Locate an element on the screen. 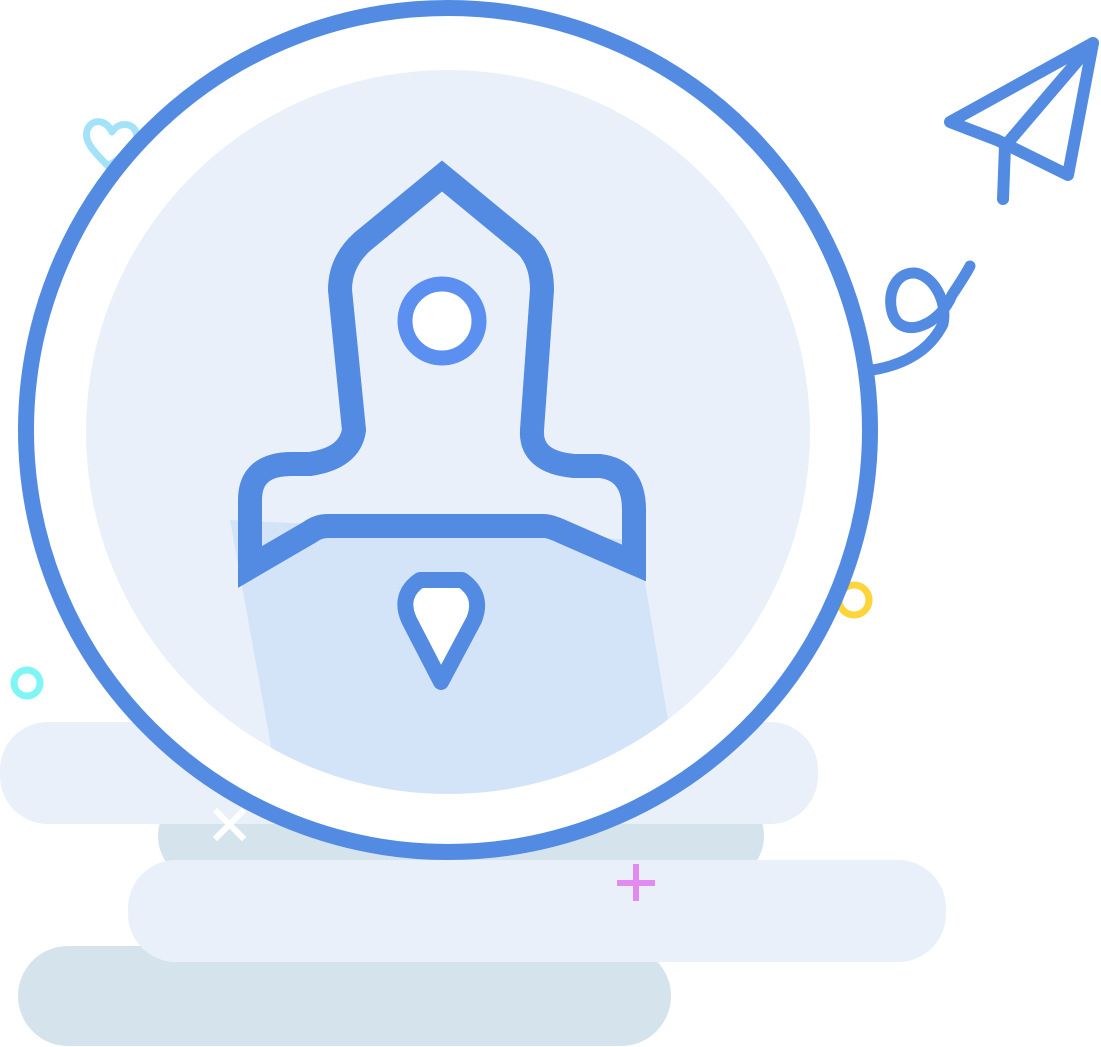 The image size is (1101, 1047). loop-doodle-icon is located at coordinates (921, 318).